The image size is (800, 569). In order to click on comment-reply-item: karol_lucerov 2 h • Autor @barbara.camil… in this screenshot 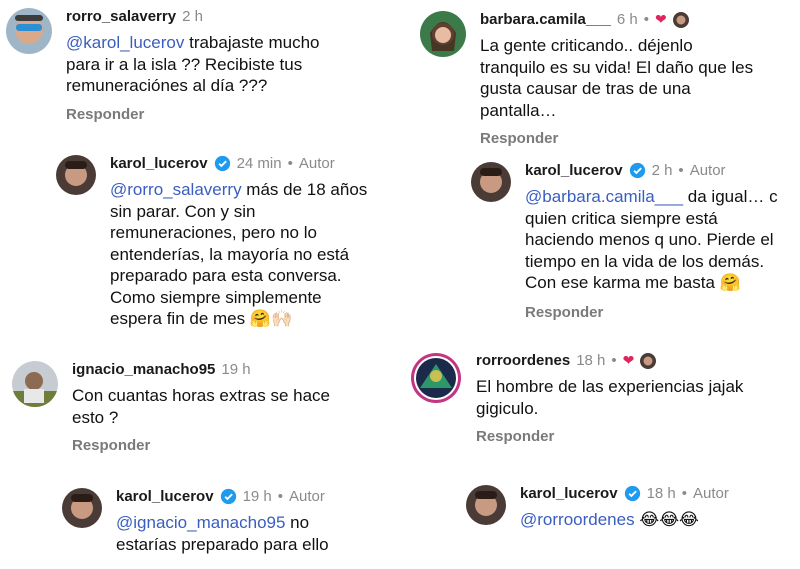, I will do `click(630, 241)`.